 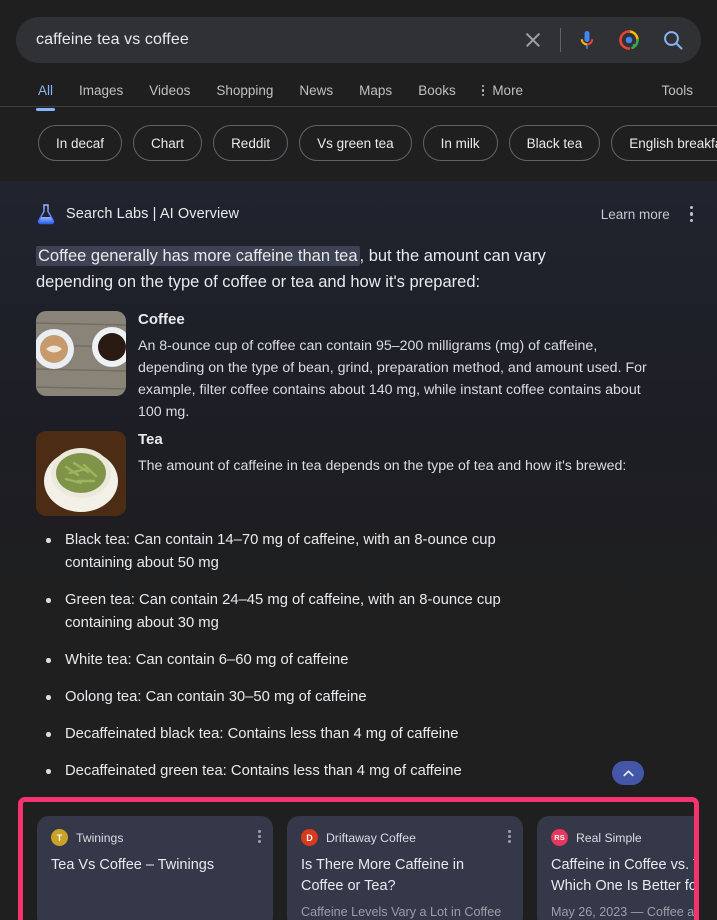 I want to click on ai-overview-actions: Learn more, so click(x=647, y=214).